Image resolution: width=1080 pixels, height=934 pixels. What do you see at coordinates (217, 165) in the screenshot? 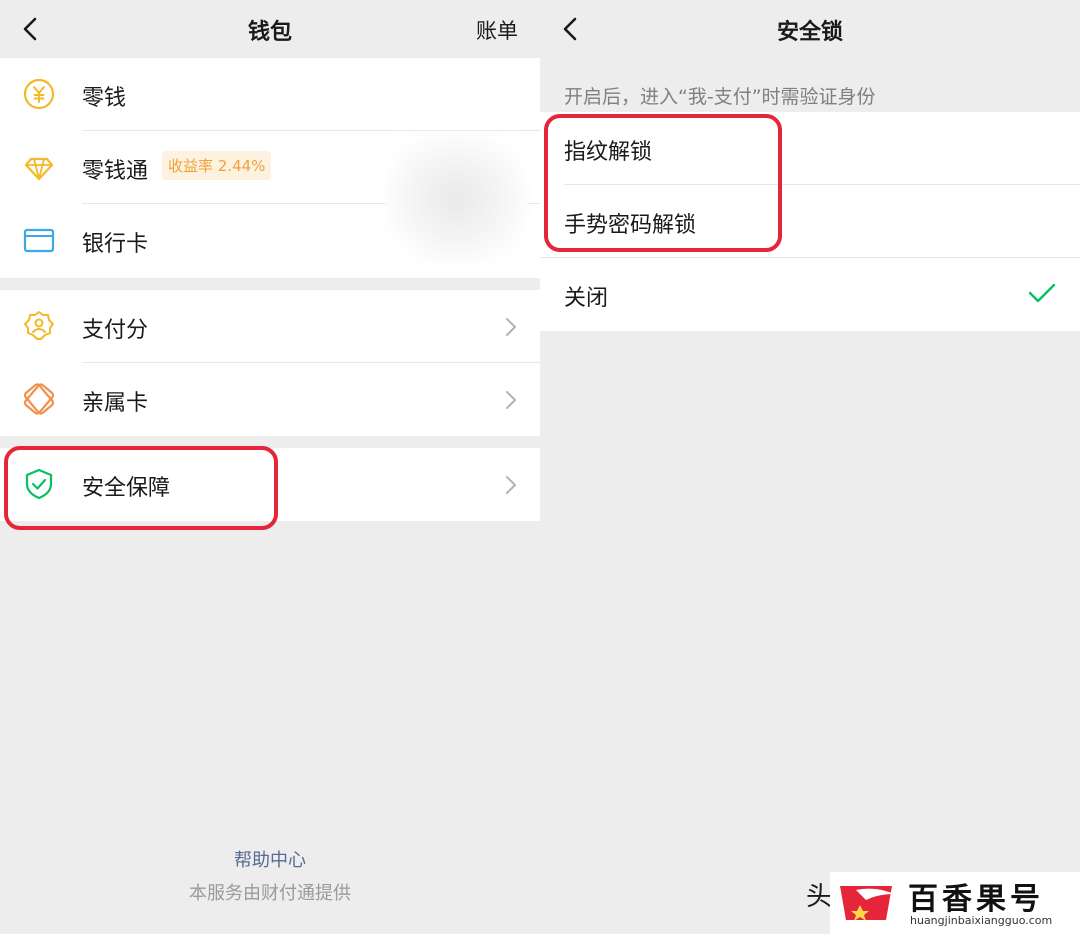
I see `yield-rate-badge: 收益率 2.44%` at bounding box center [217, 165].